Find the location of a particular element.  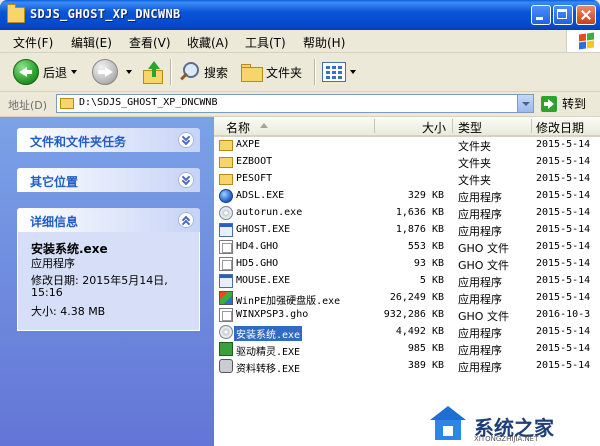

file-row: 安装系统.exe 4,492 KB 应用程序 2015-5-14 is located at coordinates (407, 332).